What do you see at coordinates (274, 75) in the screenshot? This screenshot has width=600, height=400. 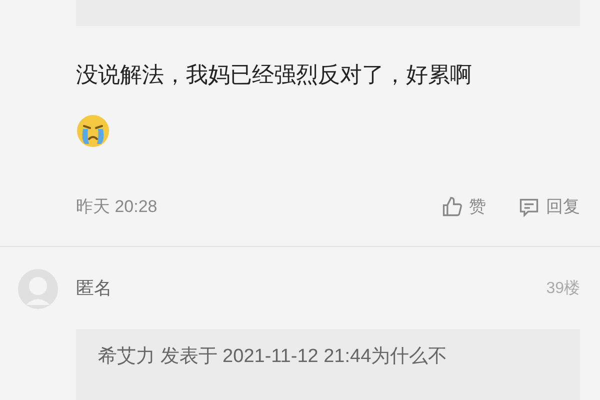 I see `comment-text: 没说解法，我妈已经强烈反对了，好累啊` at bounding box center [274, 75].